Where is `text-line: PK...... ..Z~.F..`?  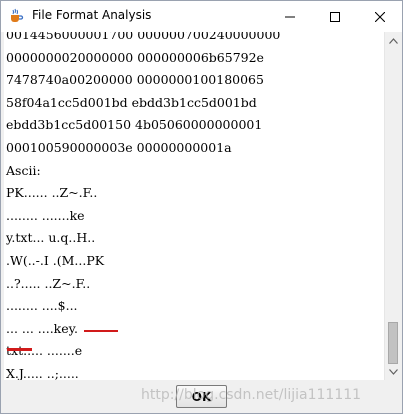
text-line: PK...... ..Z~.F.. is located at coordinates (52, 193).